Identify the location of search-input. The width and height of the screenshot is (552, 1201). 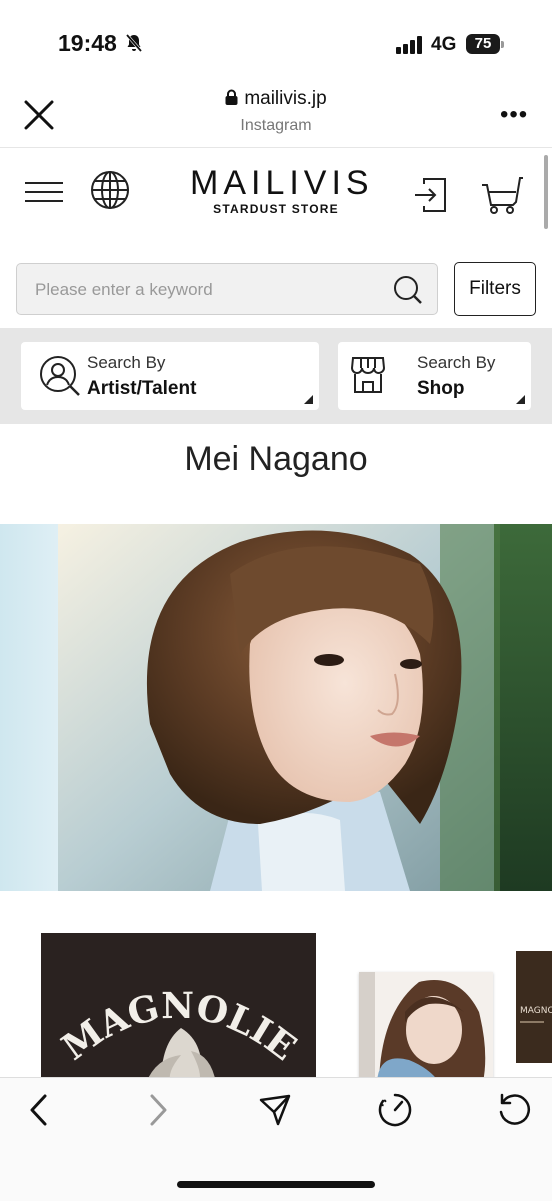
(205, 290).